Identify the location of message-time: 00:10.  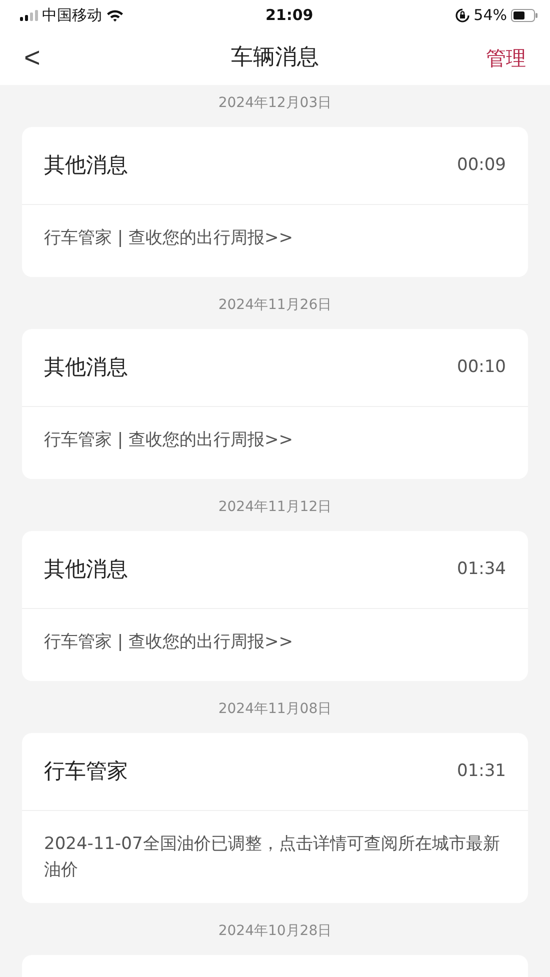
(481, 367).